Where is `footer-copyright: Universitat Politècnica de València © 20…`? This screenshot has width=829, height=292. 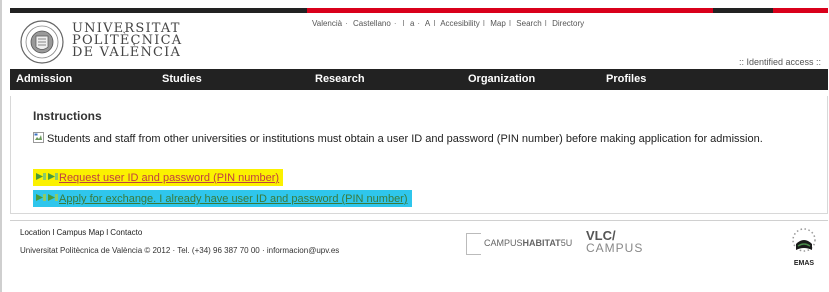
footer-copyright: Universitat Politècnica de València © 20… is located at coordinates (180, 250).